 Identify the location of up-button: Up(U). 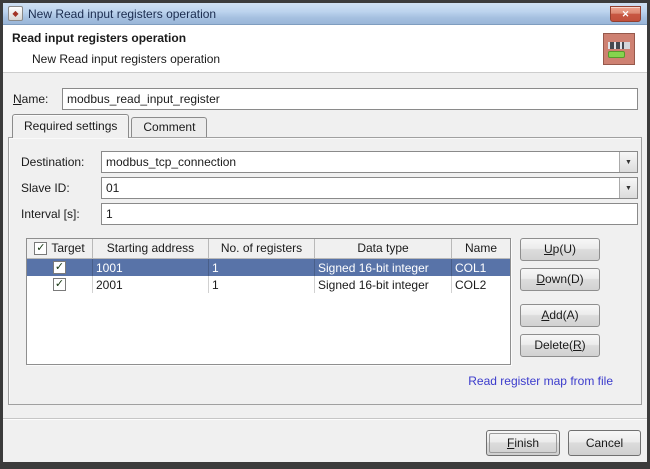
(560, 249).